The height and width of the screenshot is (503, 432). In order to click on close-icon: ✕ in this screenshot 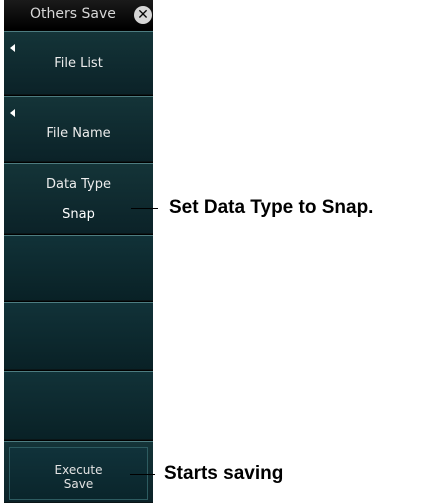, I will do `click(143, 15)`.